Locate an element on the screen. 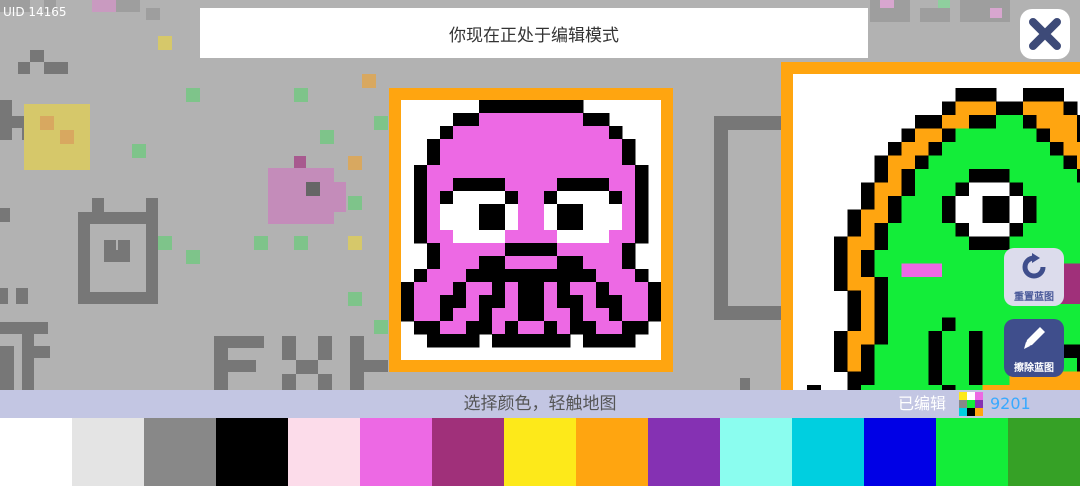  edit-mode-banner-text: 你现在正处于编辑模式 is located at coordinates (534, 35).